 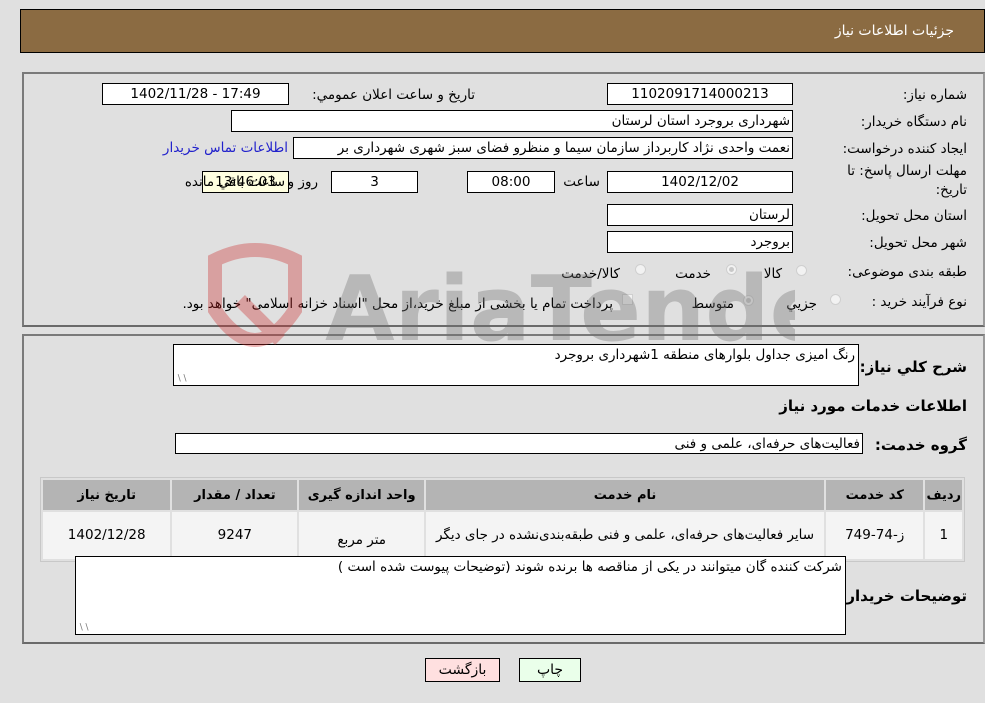 What do you see at coordinates (362, 535) in the screenshot?
I see `cell-unit: متر مربع` at bounding box center [362, 535].